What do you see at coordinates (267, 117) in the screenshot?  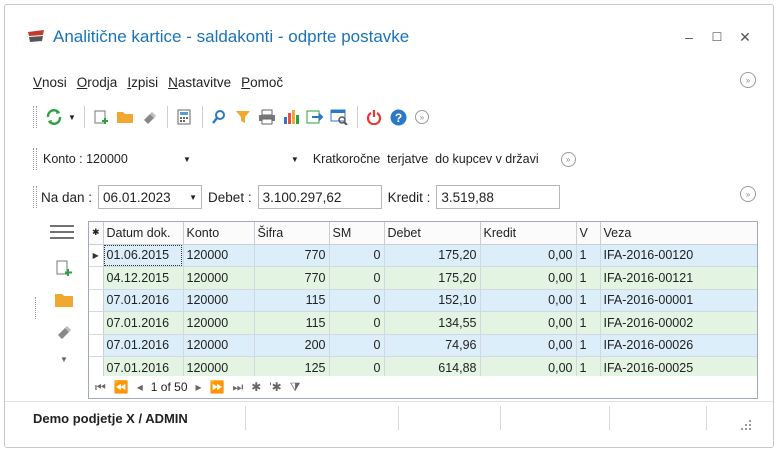 I see `print-button` at bounding box center [267, 117].